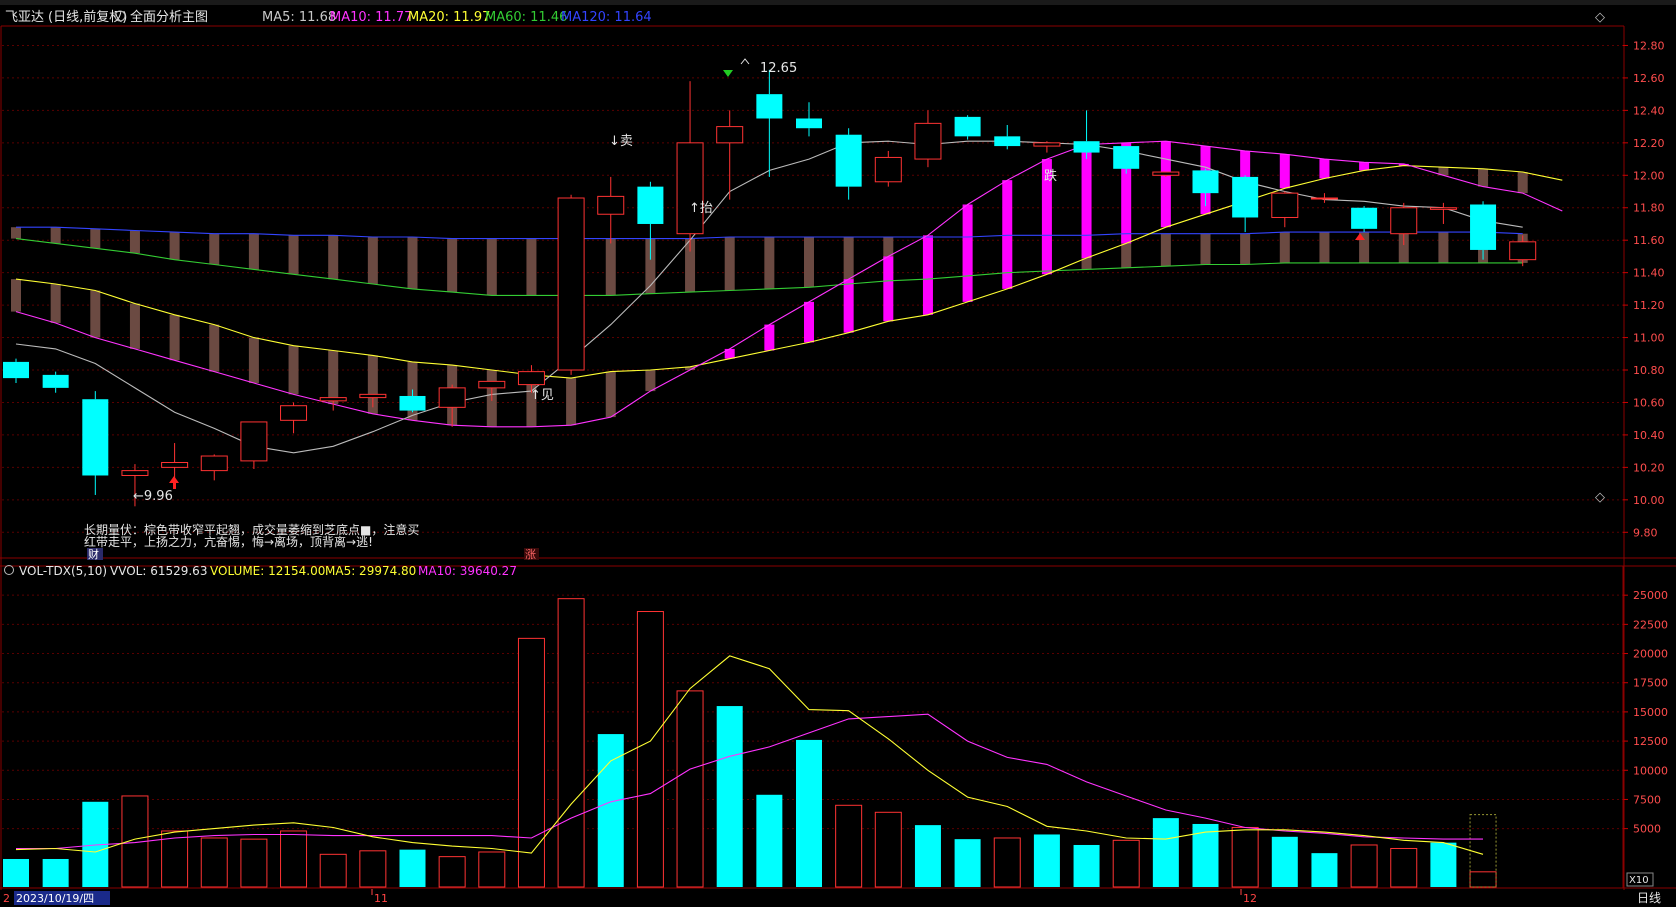 The height and width of the screenshot is (907, 1676). I want to click on daily-tab: 日线, so click(1649, 898).